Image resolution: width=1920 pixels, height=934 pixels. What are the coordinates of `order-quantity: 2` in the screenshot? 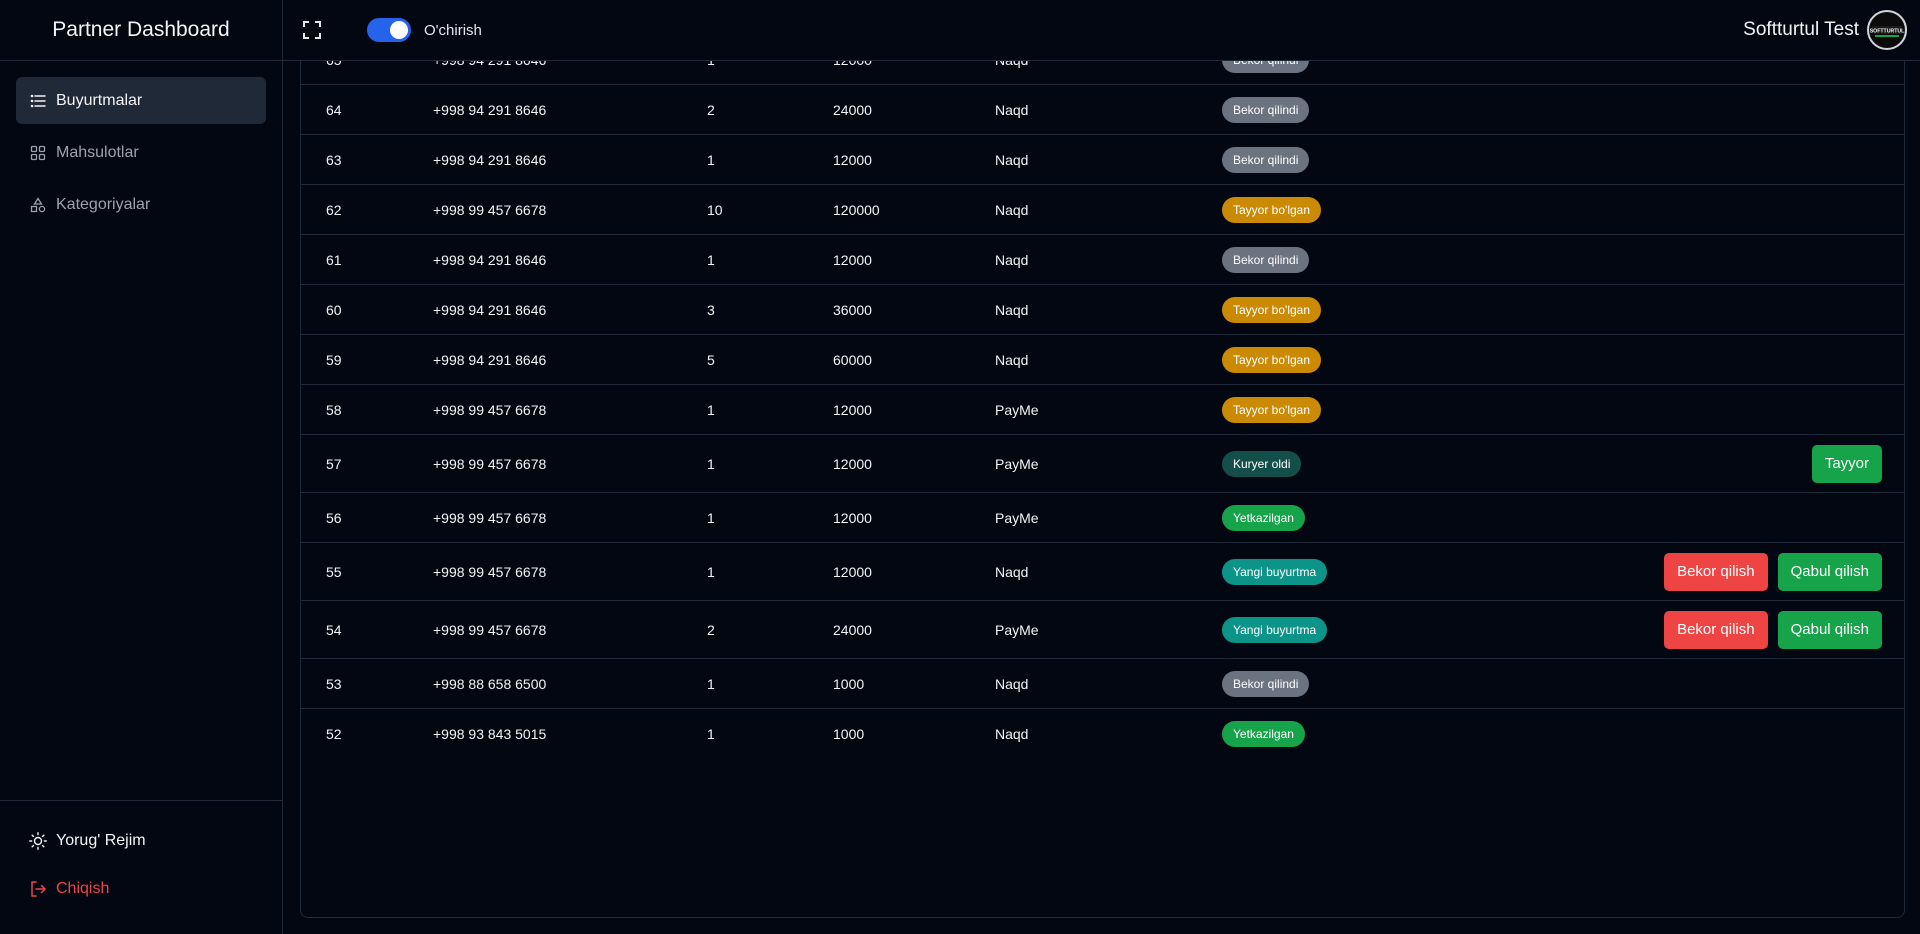 It's located at (711, 109).